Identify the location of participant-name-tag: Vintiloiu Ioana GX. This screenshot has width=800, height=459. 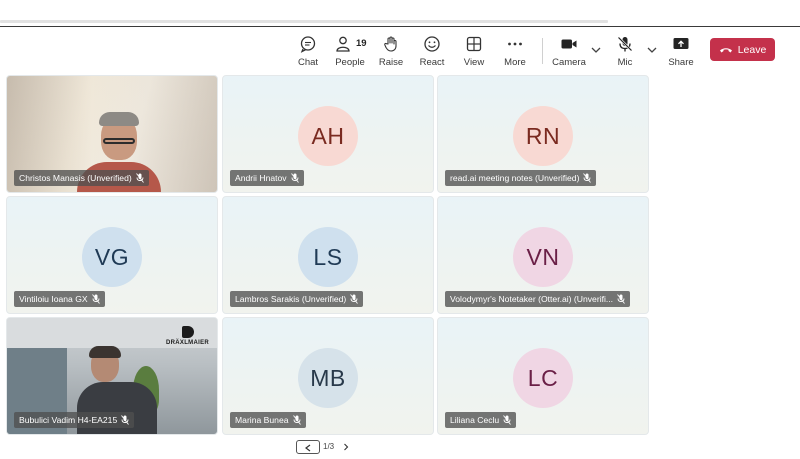
(59, 299).